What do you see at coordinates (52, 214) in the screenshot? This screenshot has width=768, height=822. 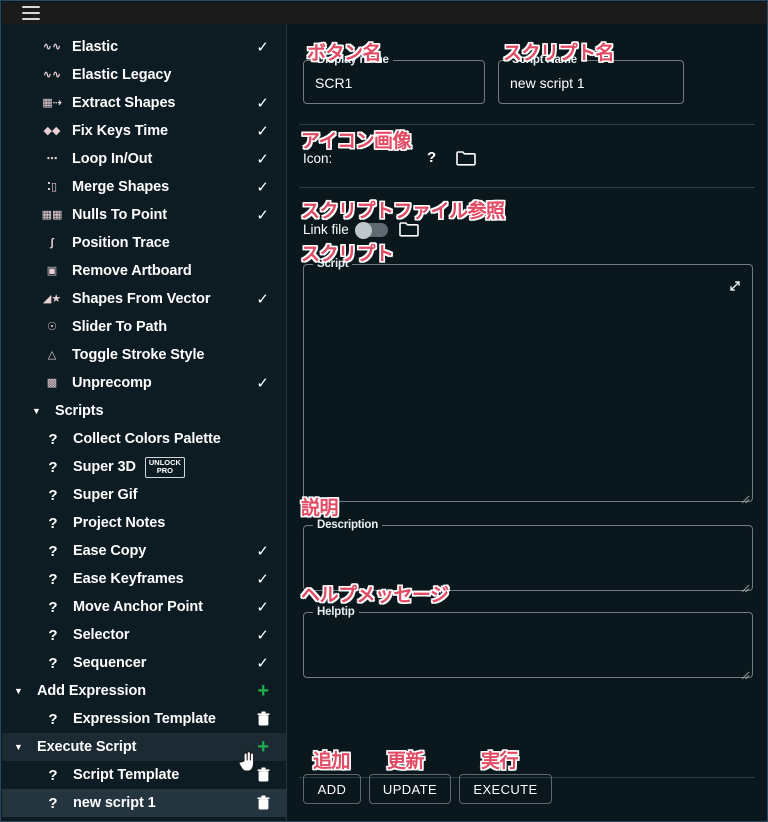 I see `nulls-icon: ▦▦` at bounding box center [52, 214].